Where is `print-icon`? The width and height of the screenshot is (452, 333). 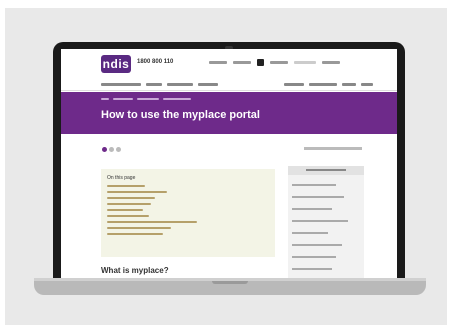
print-icon is located at coordinates (111, 149).